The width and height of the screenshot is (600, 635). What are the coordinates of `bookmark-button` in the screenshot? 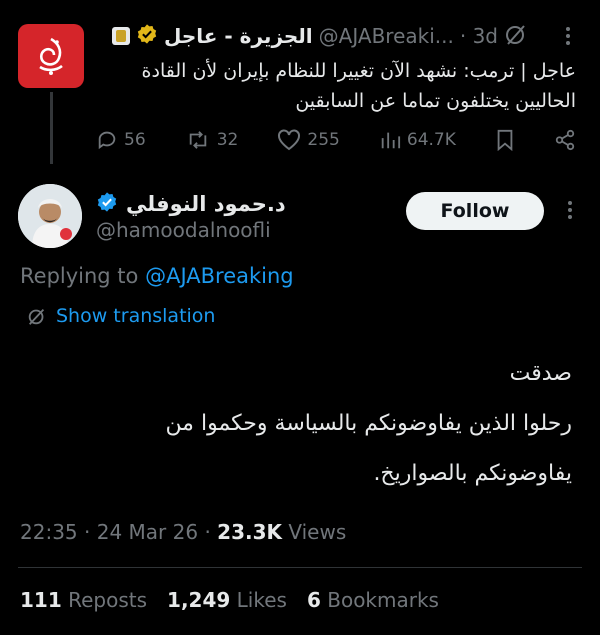 It's located at (505, 140).